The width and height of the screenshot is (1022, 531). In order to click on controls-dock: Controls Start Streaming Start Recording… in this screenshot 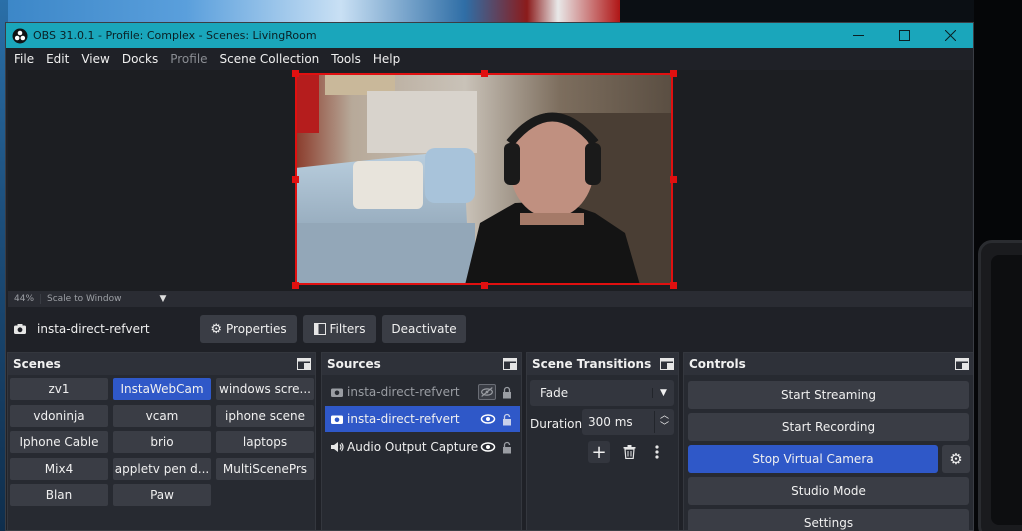, I will do `click(828, 441)`.